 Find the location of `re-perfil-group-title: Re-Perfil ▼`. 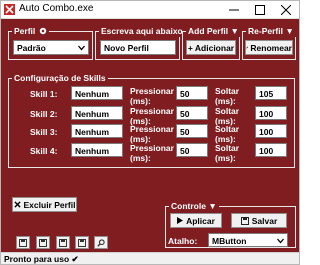

re-perfil-group-title: Re-Perfil ▼ is located at coordinates (271, 31).